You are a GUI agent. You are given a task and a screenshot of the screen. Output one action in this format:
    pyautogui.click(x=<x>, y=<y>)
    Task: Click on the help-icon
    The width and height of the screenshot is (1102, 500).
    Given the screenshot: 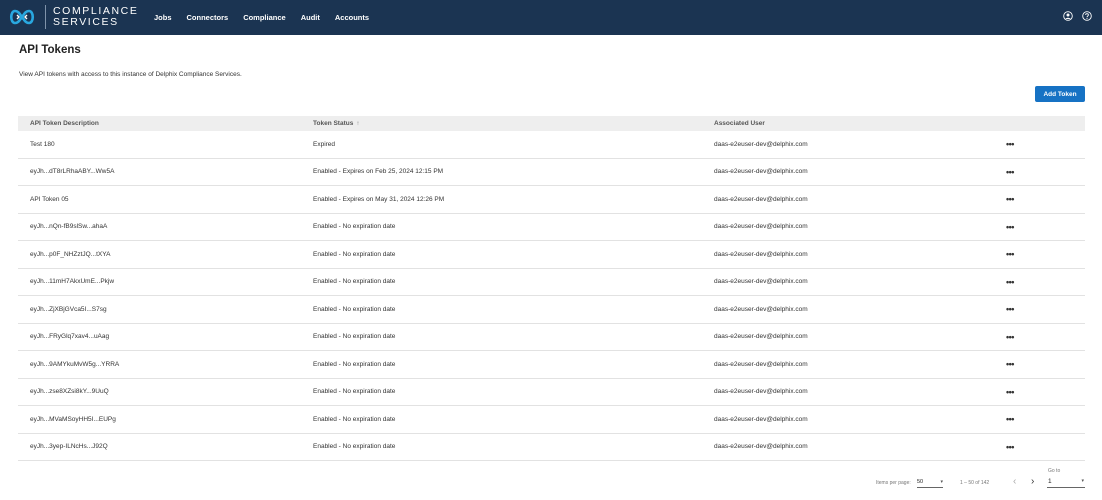 What is the action you would take?
    pyautogui.click(x=1087, y=16)
    